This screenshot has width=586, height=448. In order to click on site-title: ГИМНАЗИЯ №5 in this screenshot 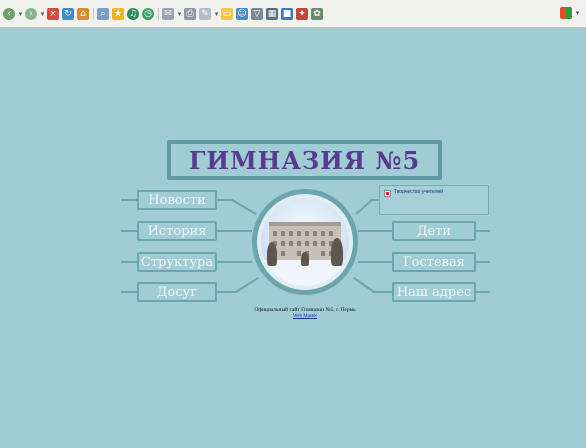, I will do `click(304, 160)`.